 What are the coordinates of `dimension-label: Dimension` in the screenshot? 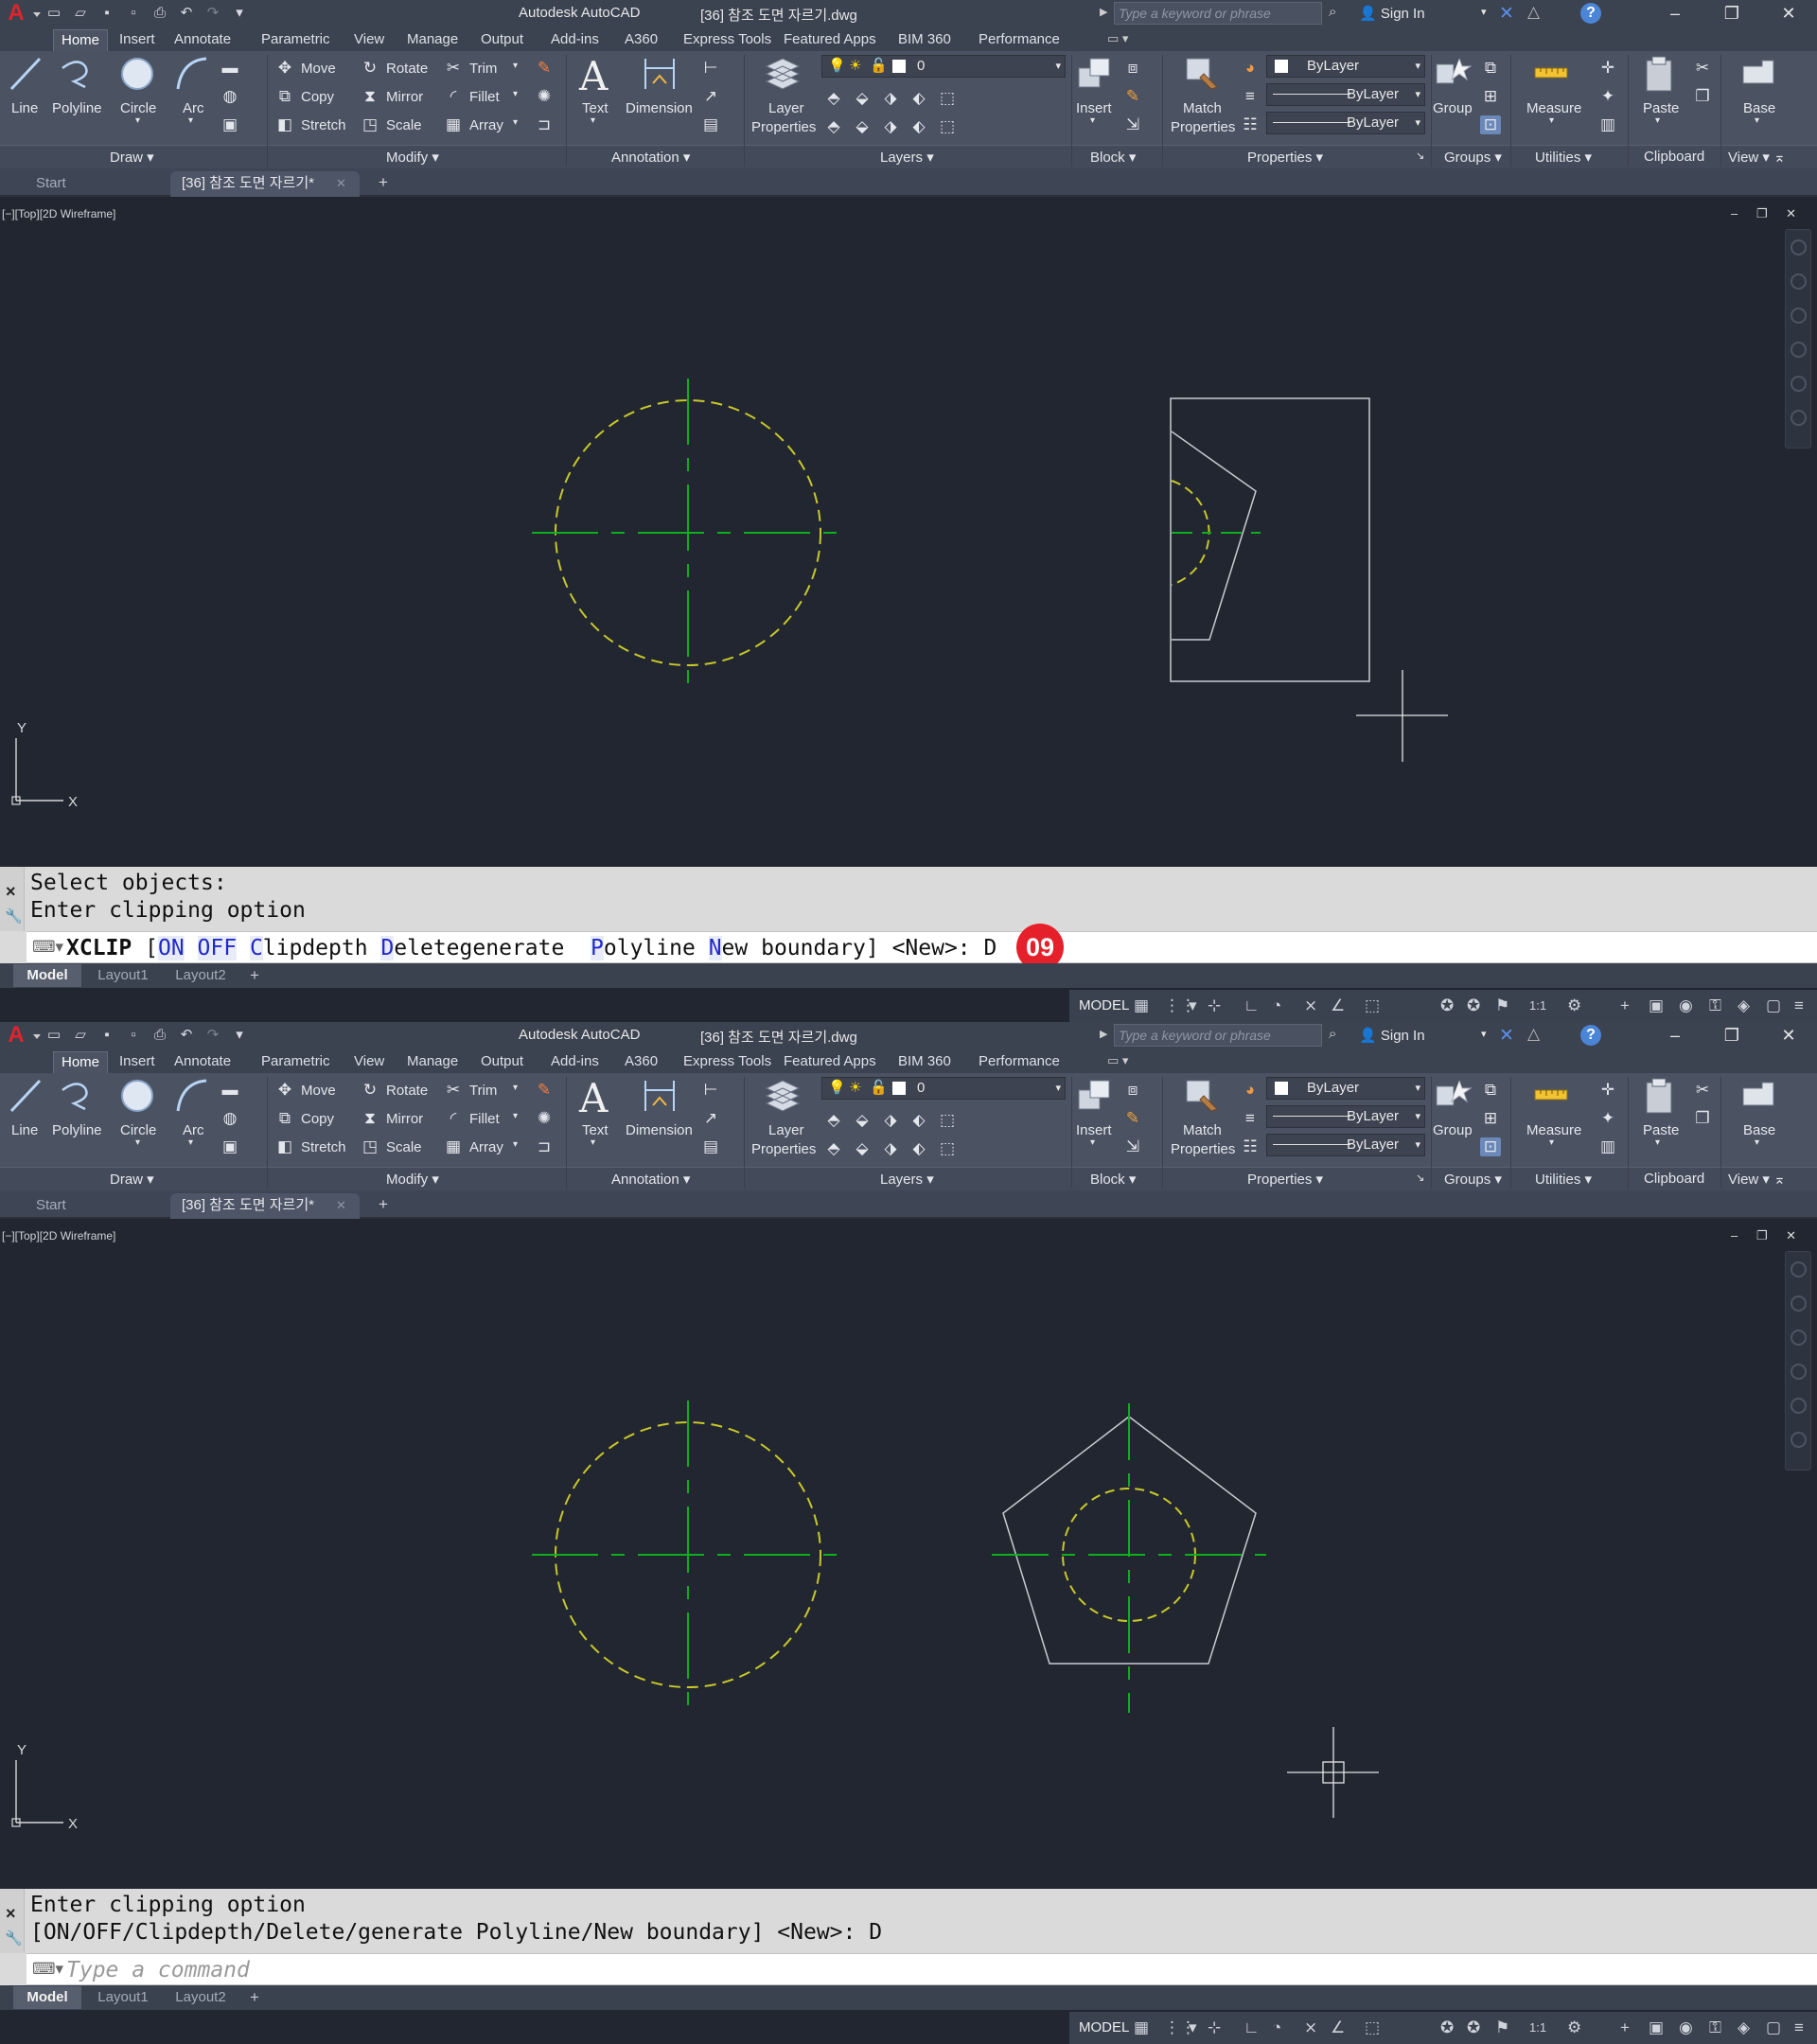 It's located at (660, 108).